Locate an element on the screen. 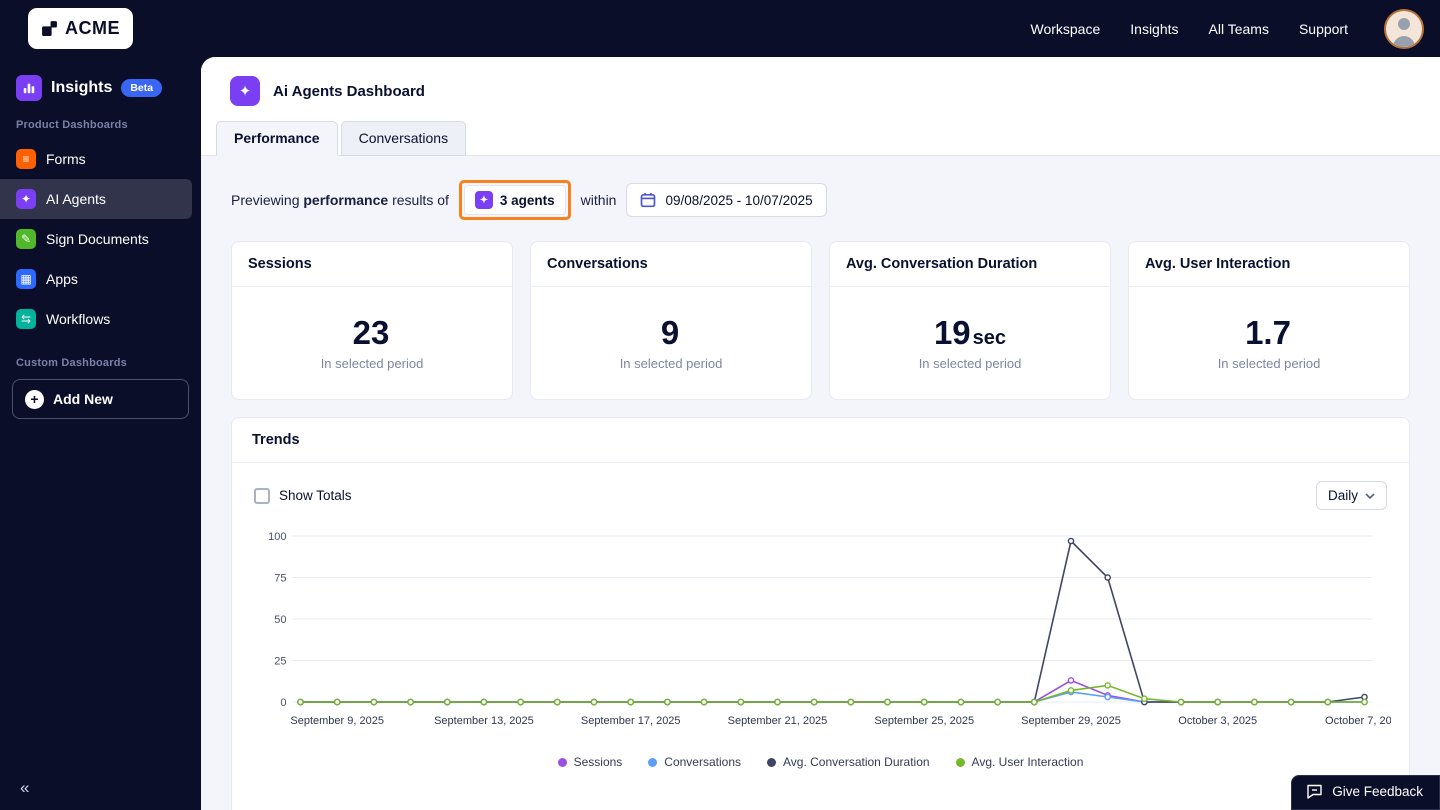 This screenshot has height=810, width=1440. show-totals-label: Show Totals is located at coordinates (315, 495).